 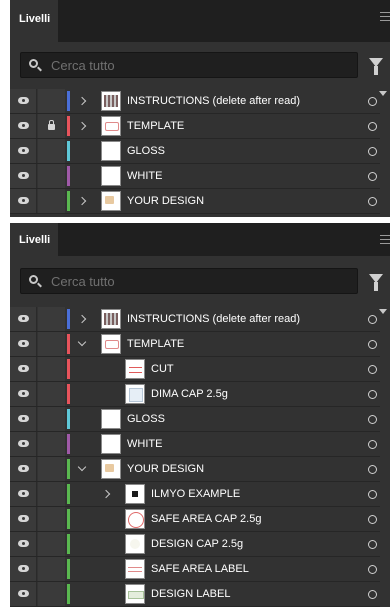 I want to click on layer-row: DESIGN LABEL, so click(x=195, y=594).